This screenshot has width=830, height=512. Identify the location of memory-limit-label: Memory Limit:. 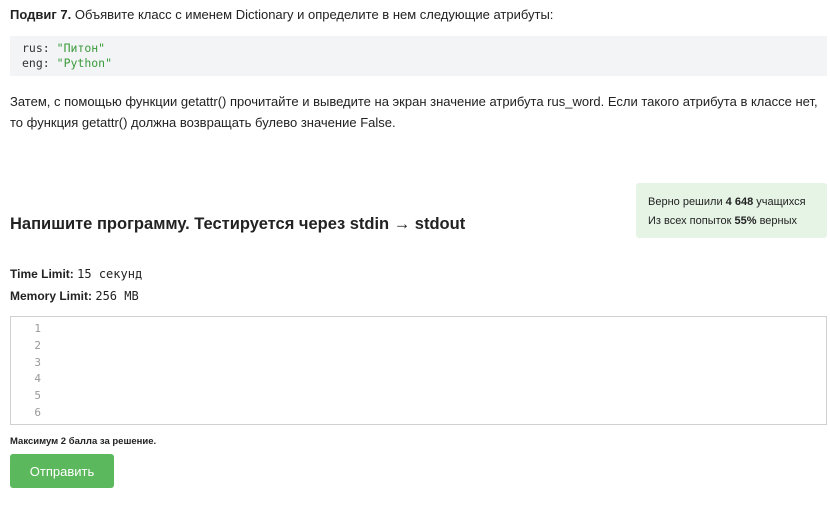
(51, 296).